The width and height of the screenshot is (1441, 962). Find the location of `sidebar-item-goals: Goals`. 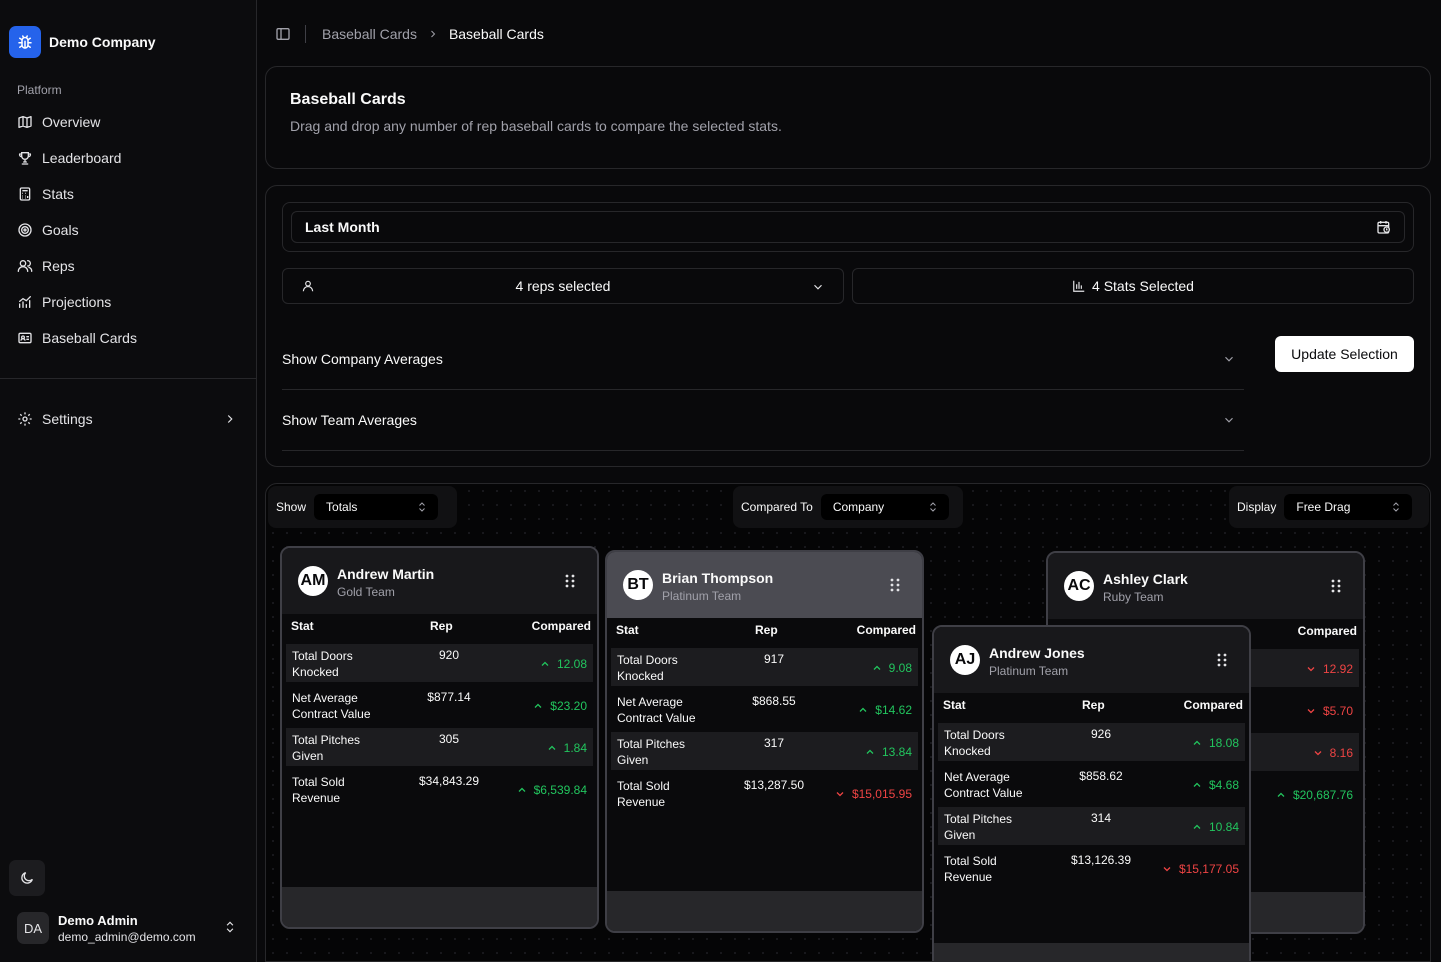

sidebar-item-goals: Goals is located at coordinates (128, 230).